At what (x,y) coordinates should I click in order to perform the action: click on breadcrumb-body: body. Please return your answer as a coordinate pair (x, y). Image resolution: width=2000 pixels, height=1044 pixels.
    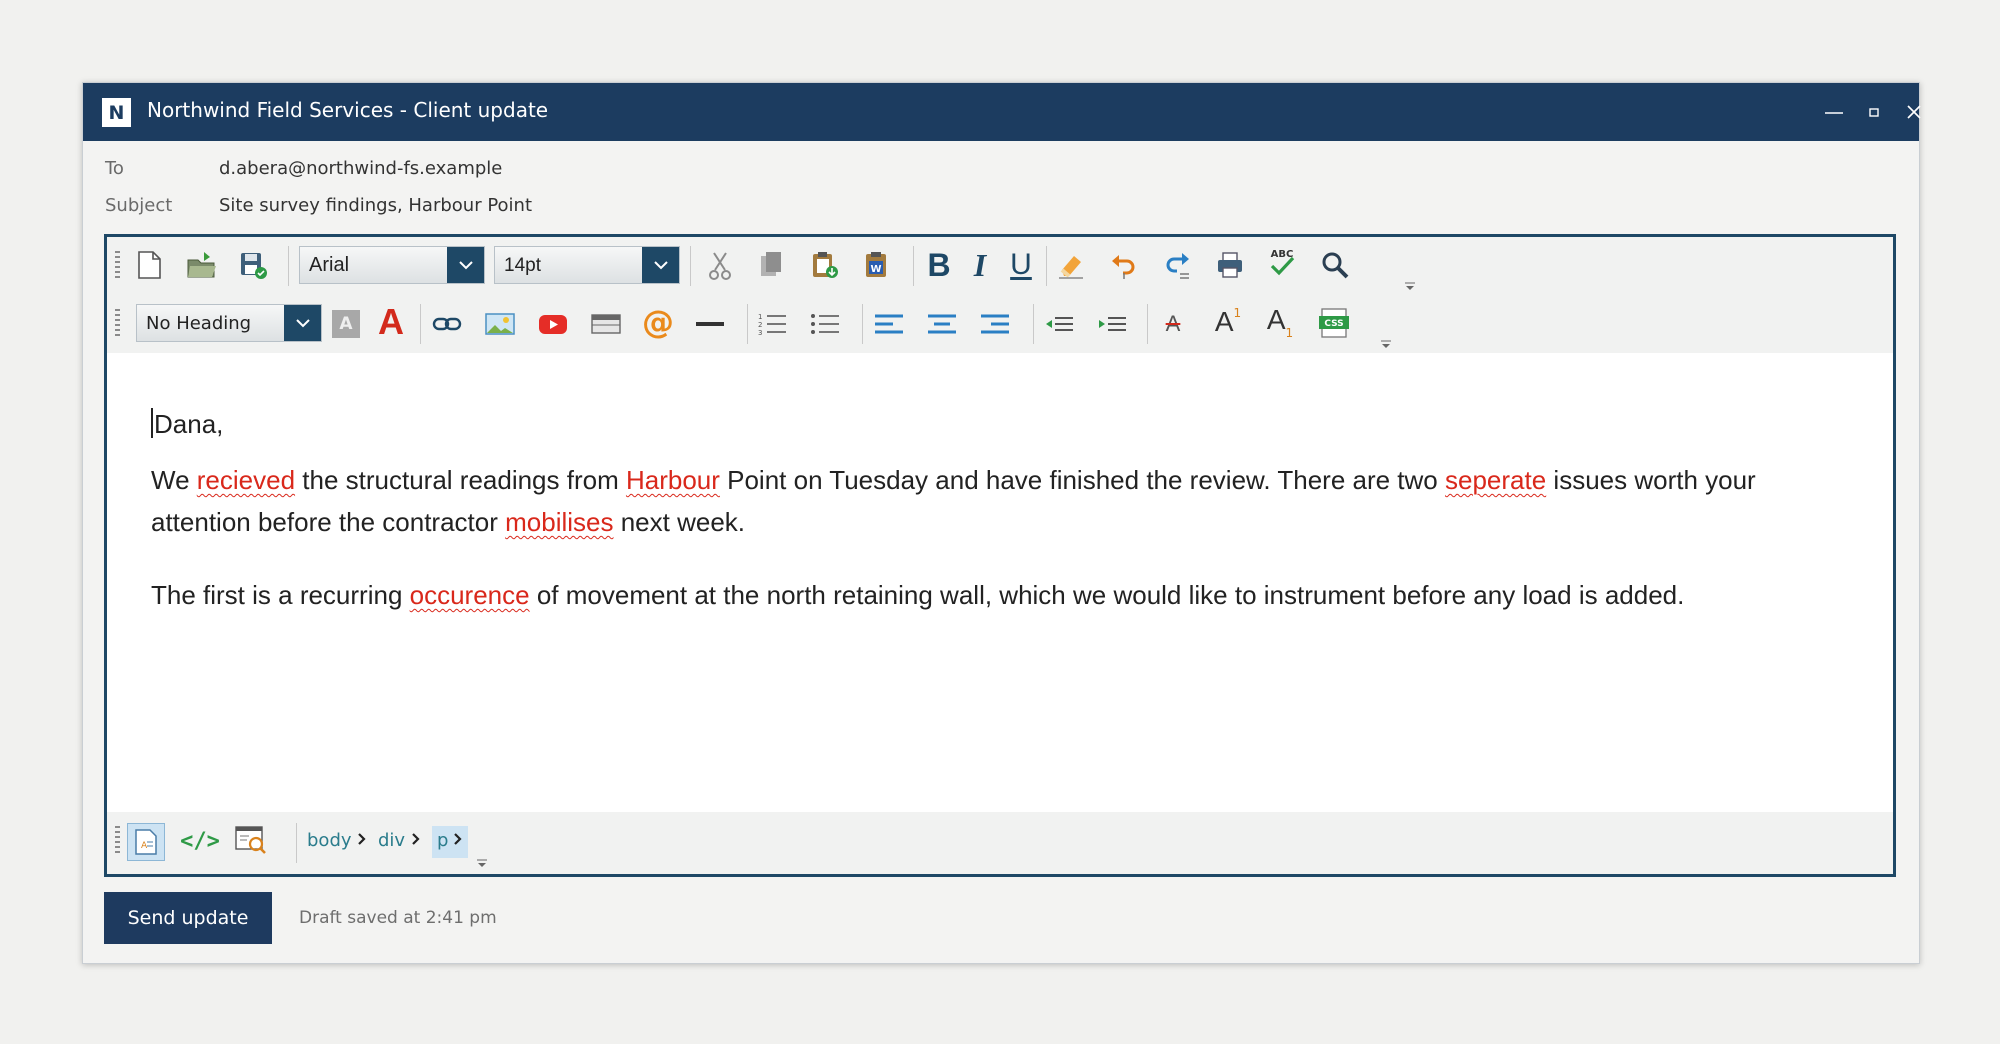
    Looking at the image, I should click on (329, 840).